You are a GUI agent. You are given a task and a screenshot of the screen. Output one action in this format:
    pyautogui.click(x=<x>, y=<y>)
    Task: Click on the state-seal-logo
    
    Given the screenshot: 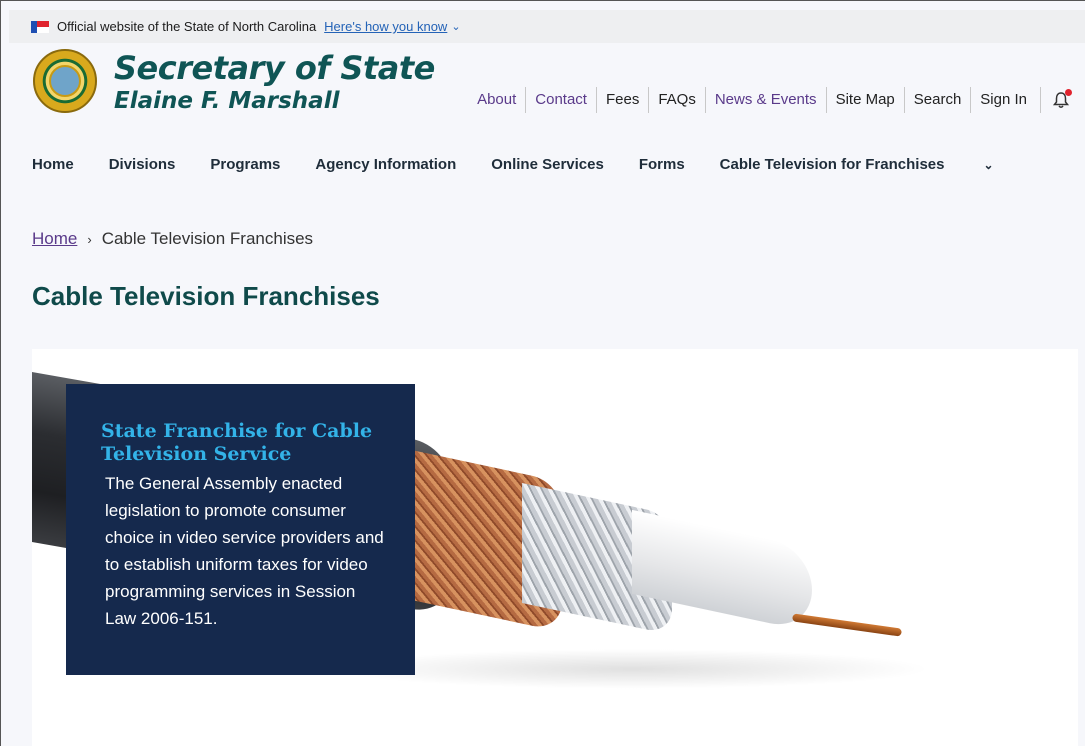 What is the action you would take?
    pyautogui.click(x=65, y=81)
    